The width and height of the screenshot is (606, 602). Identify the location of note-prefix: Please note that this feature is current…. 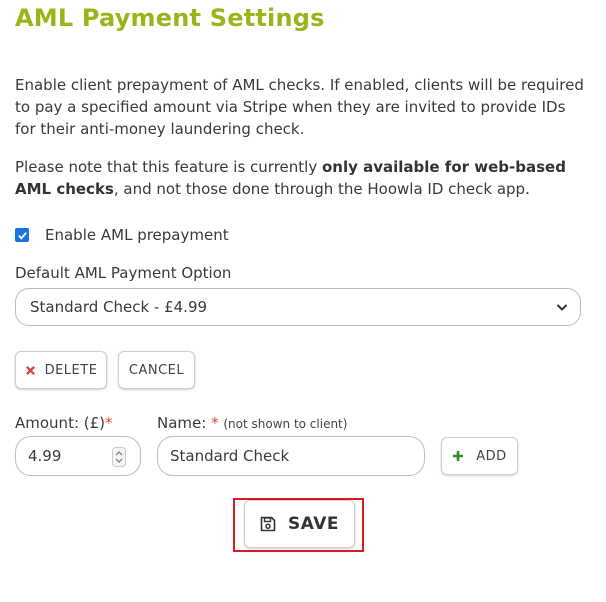
(168, 167).